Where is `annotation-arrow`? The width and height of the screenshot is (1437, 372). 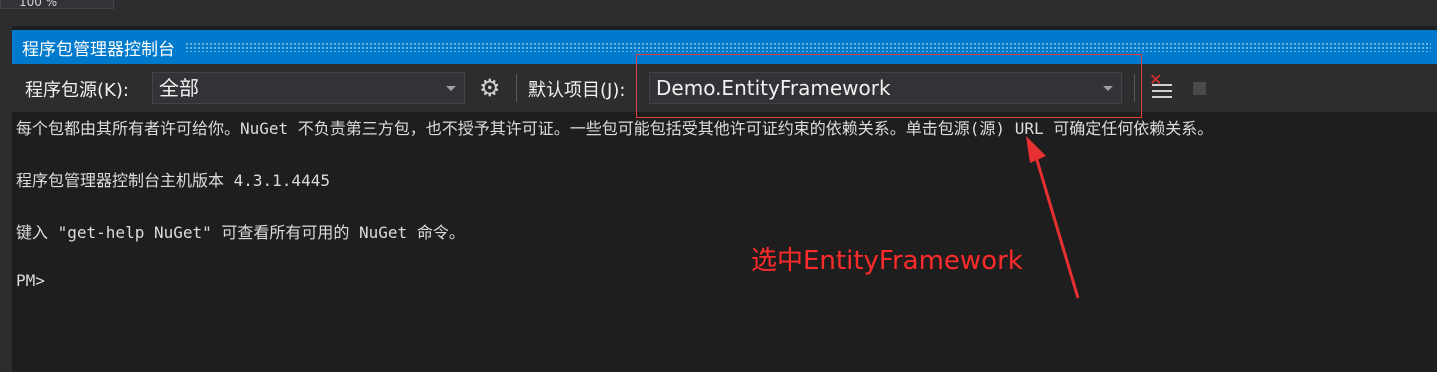 annotation-arrow is located at coordinates (1053, 217).